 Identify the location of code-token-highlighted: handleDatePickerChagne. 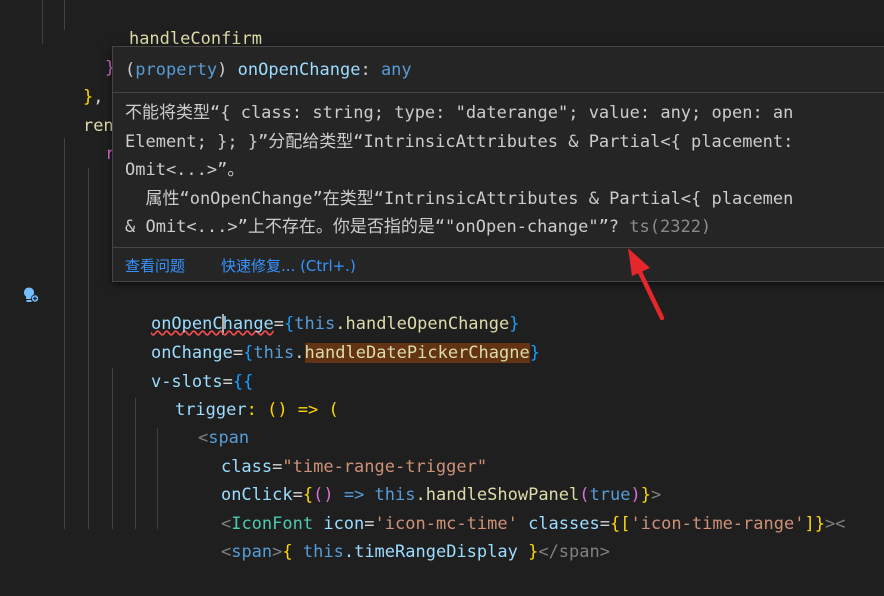
(417, 353).